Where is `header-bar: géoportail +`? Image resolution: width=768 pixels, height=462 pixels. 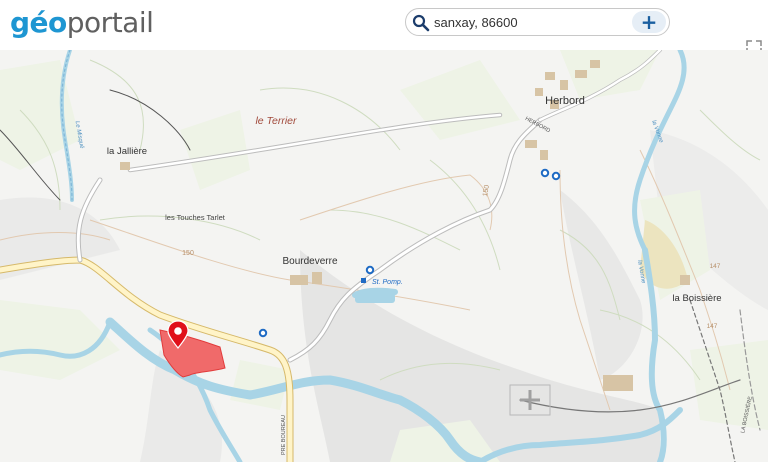 header-bar: géoportail + is located at coordinates (384, 27).